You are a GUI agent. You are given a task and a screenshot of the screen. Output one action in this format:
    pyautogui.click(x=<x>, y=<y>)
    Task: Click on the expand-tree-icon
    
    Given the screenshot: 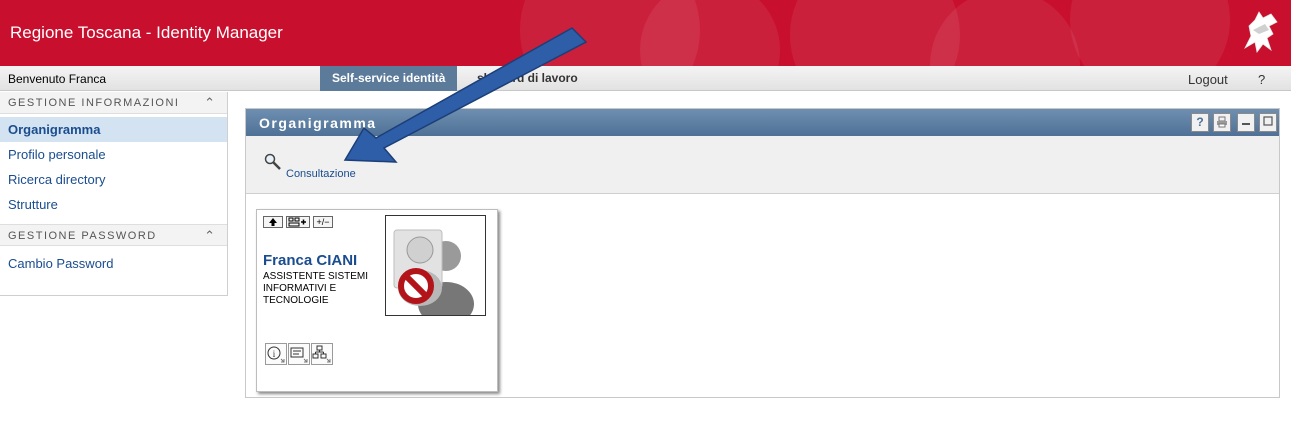 What is the action you would take?
    pyautogui.click(x=298, y=222)
    